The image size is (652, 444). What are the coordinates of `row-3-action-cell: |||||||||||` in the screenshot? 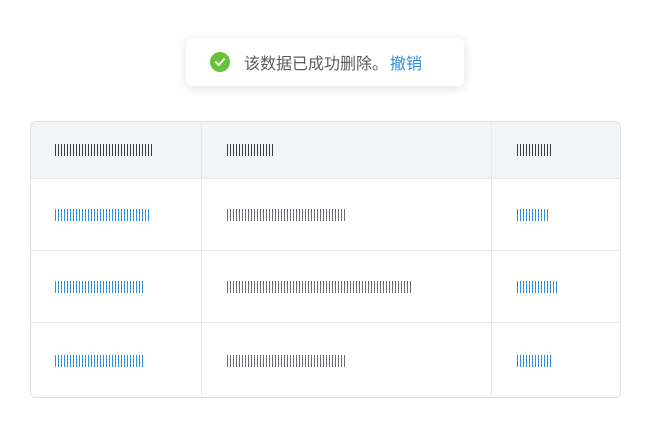 It's located at (556, 360).